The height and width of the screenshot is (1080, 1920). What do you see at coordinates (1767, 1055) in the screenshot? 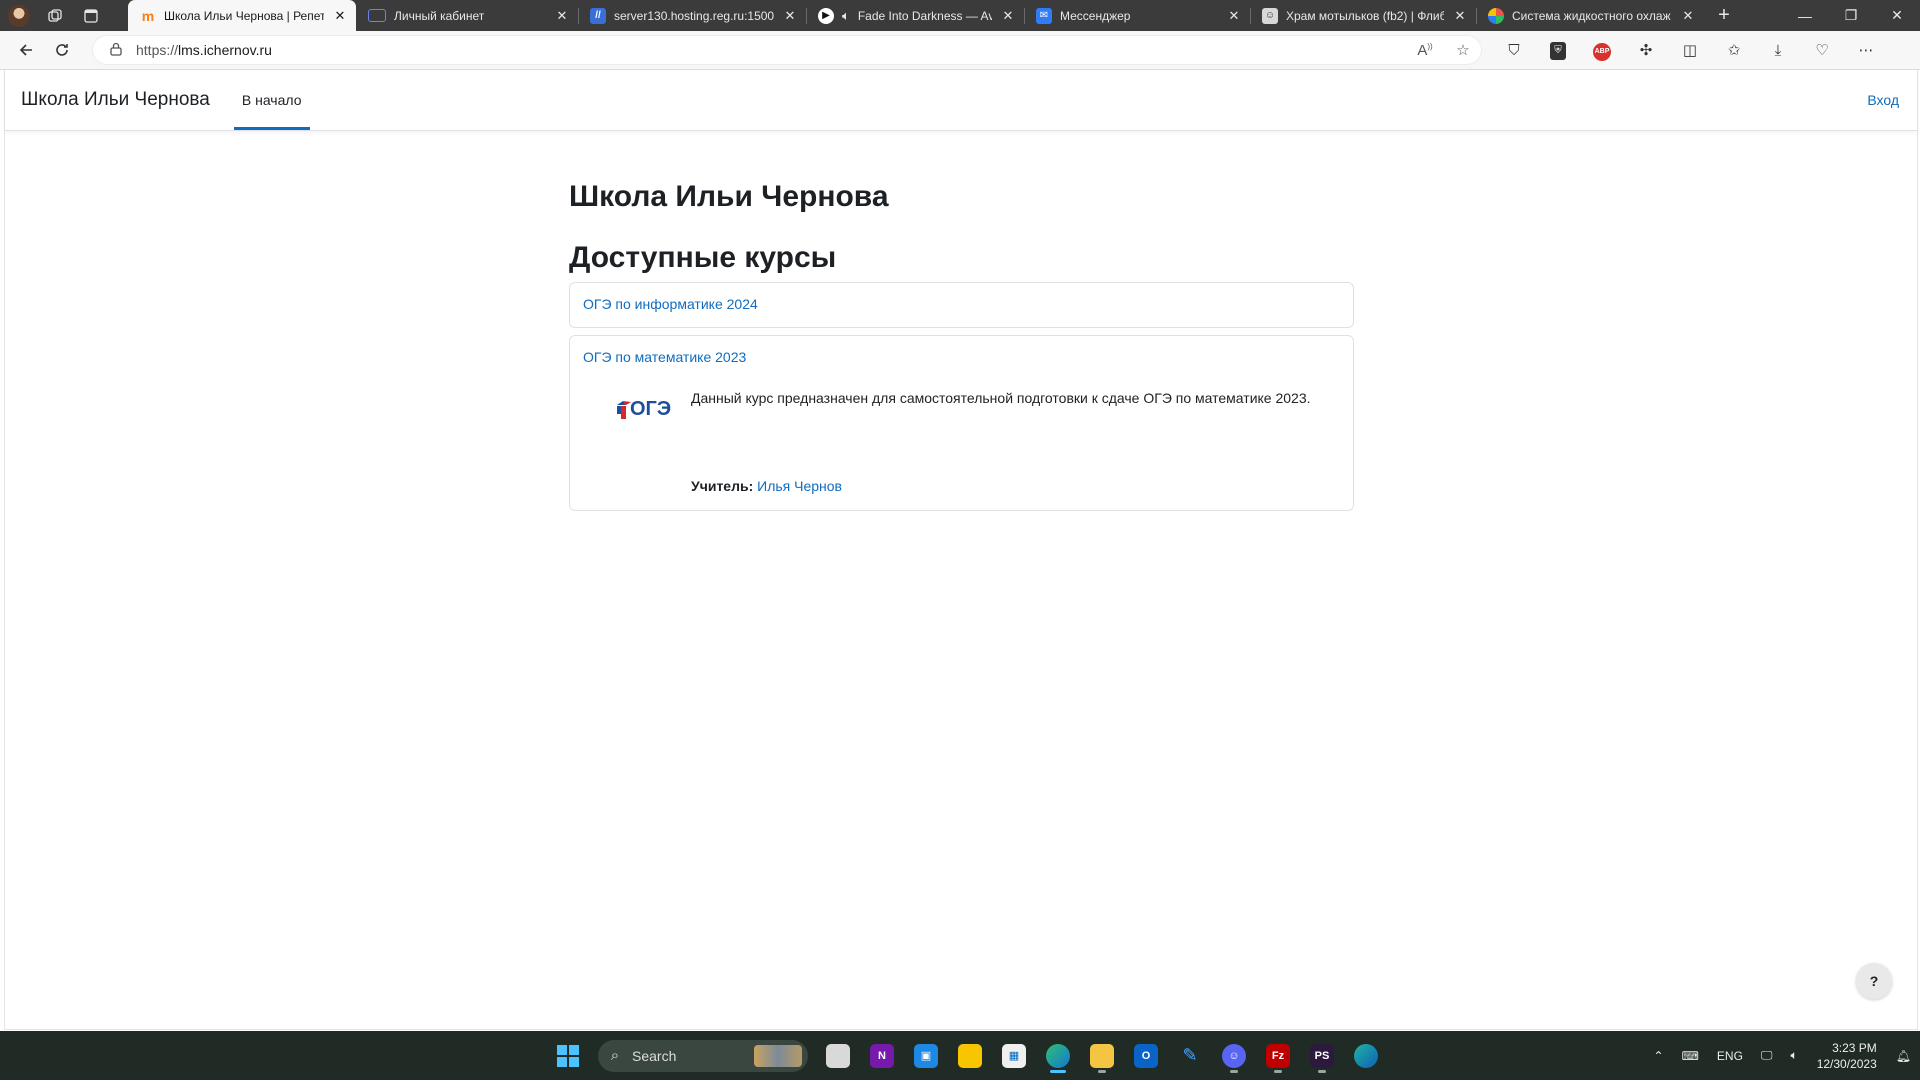
I see `network-icon: 🖵︎` at bounding box center [1767, 1055].